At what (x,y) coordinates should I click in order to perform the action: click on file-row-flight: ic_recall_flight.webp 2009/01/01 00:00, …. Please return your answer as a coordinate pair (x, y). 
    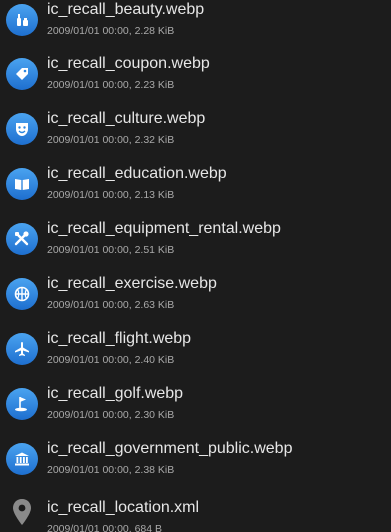
    Looking at the image, I should click on (195, 358).